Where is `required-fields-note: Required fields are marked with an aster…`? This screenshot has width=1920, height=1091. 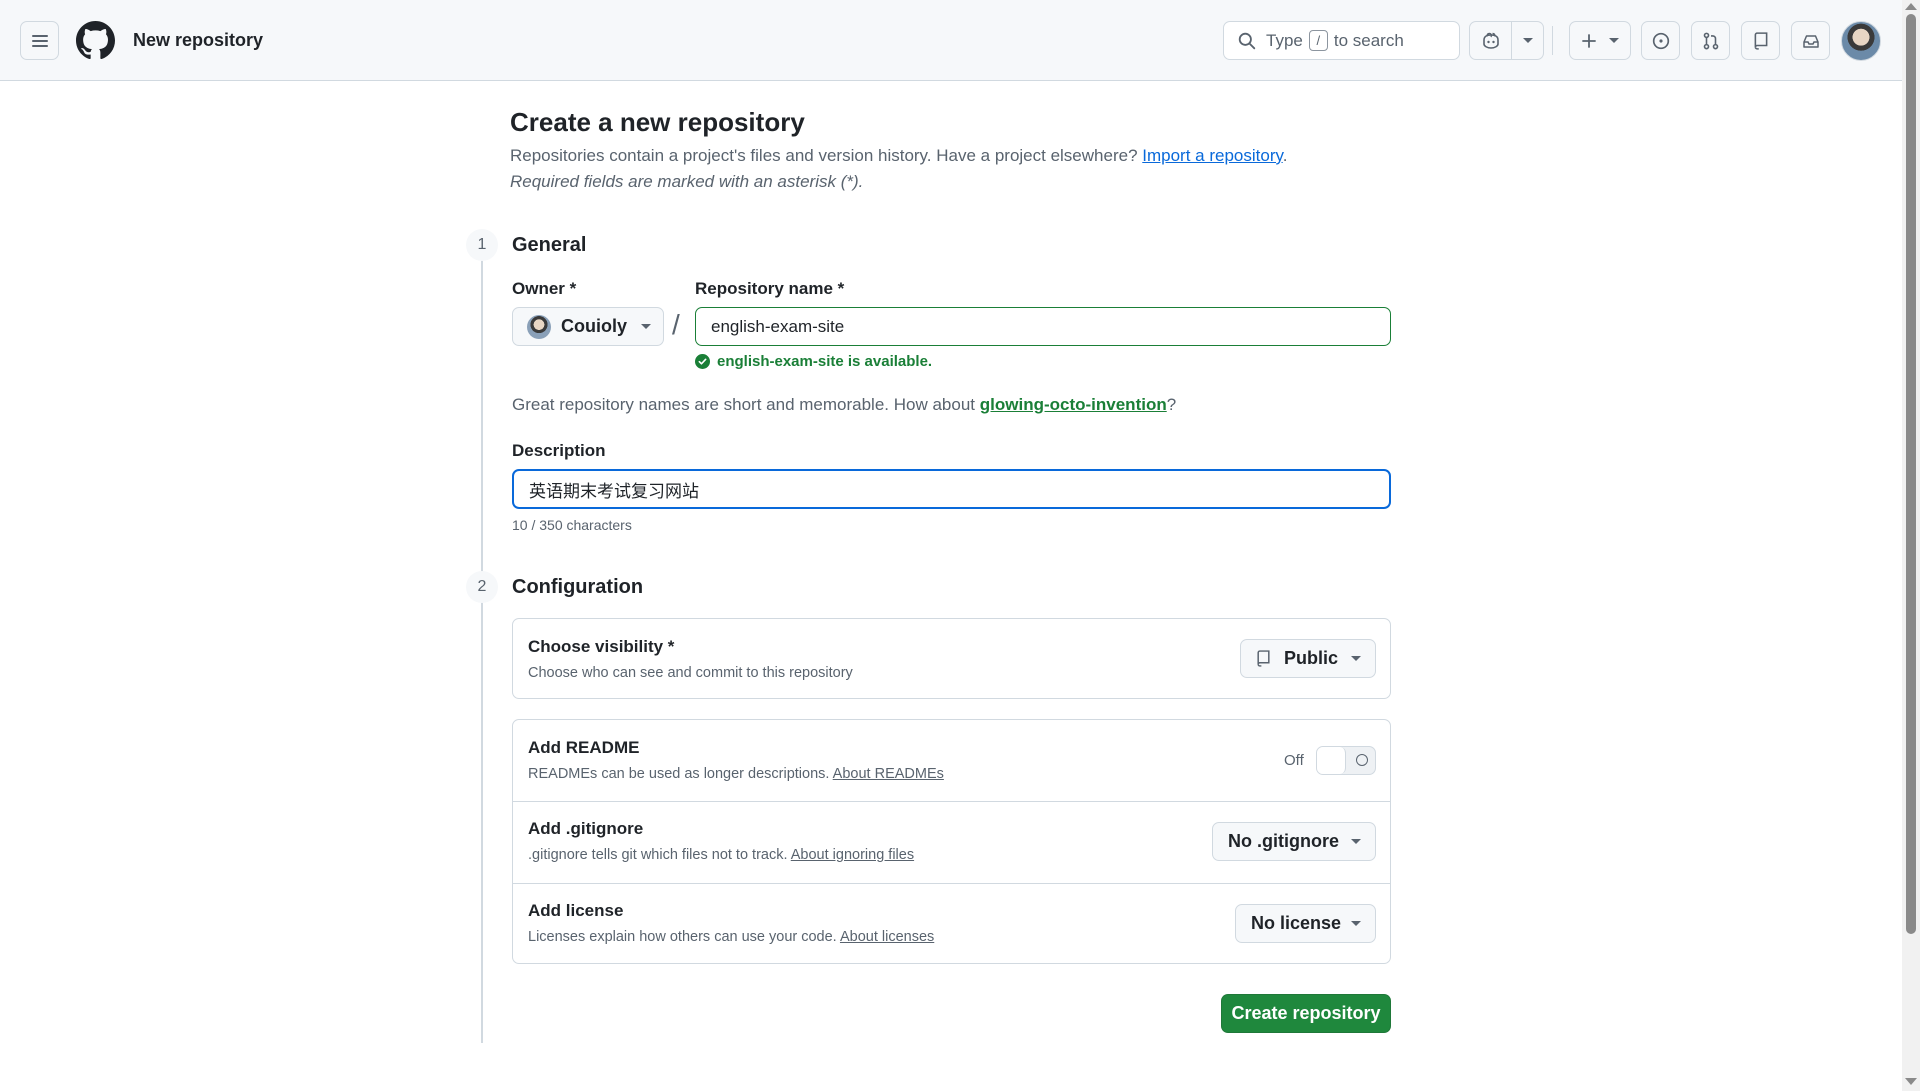 required-fields-note: Required fields are marked with an aster… is located at coordinates (687, 181).